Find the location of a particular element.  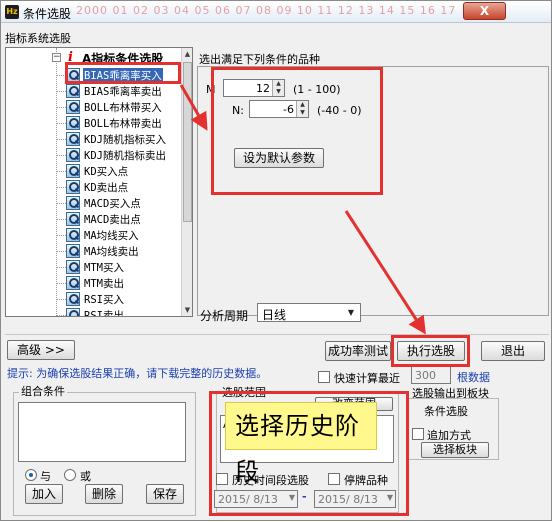

period-select: 日线 ▼ is located at coordinates (309, 312).